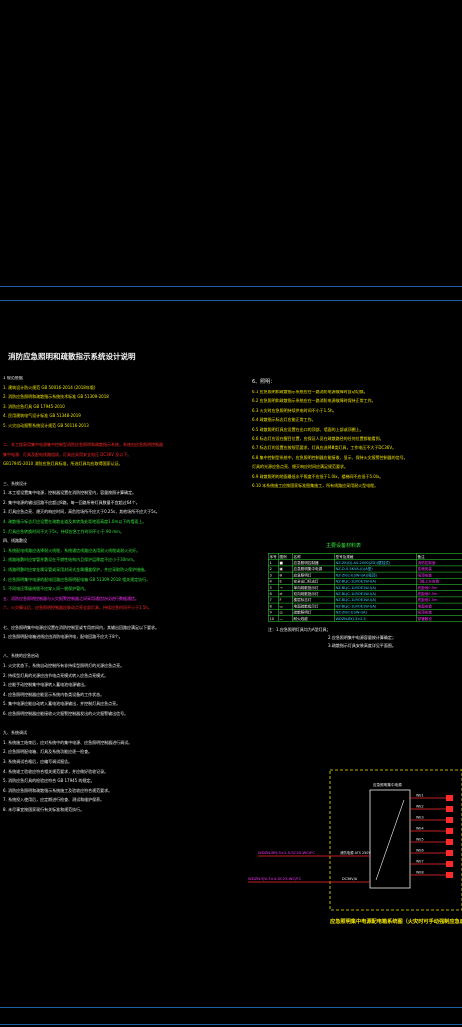 This screenshot has width=462, height=1027. I want to click on box-diagonal, so click(390, 840).